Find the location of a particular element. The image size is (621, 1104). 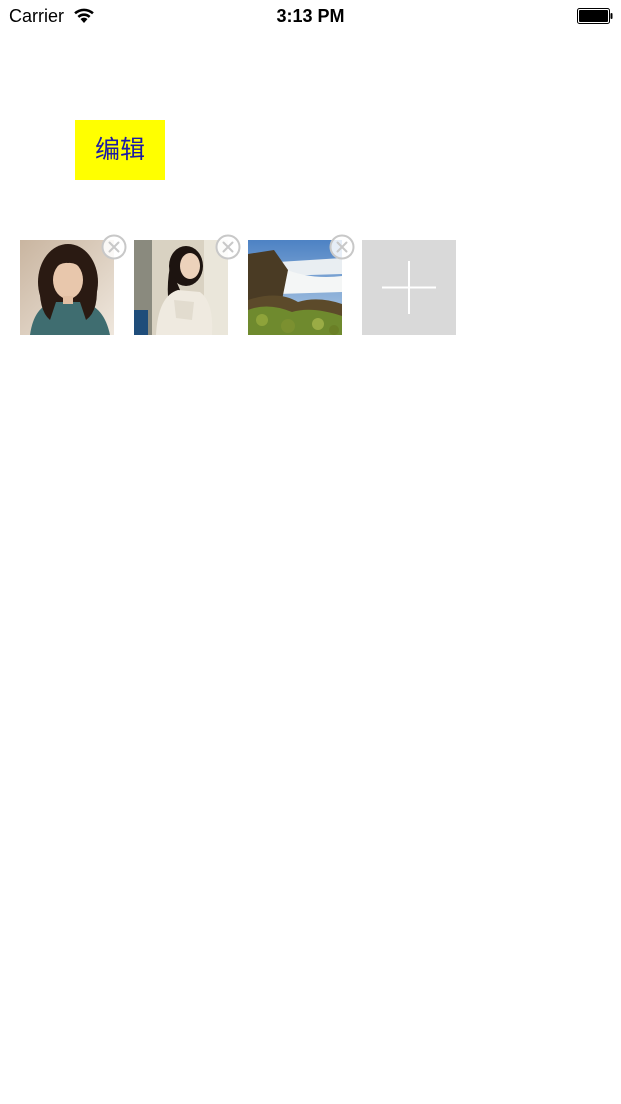

woman-portrait-image is located at coordinates (67, 287).